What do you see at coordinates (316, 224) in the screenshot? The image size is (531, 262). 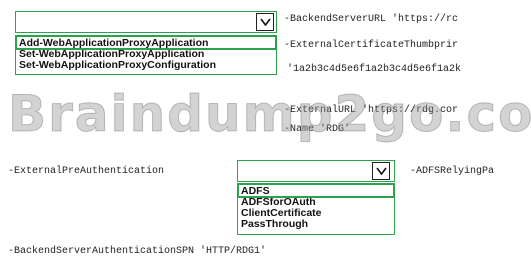 I see `option-passthrough: PassThrough` at bounding box center [316, 224].